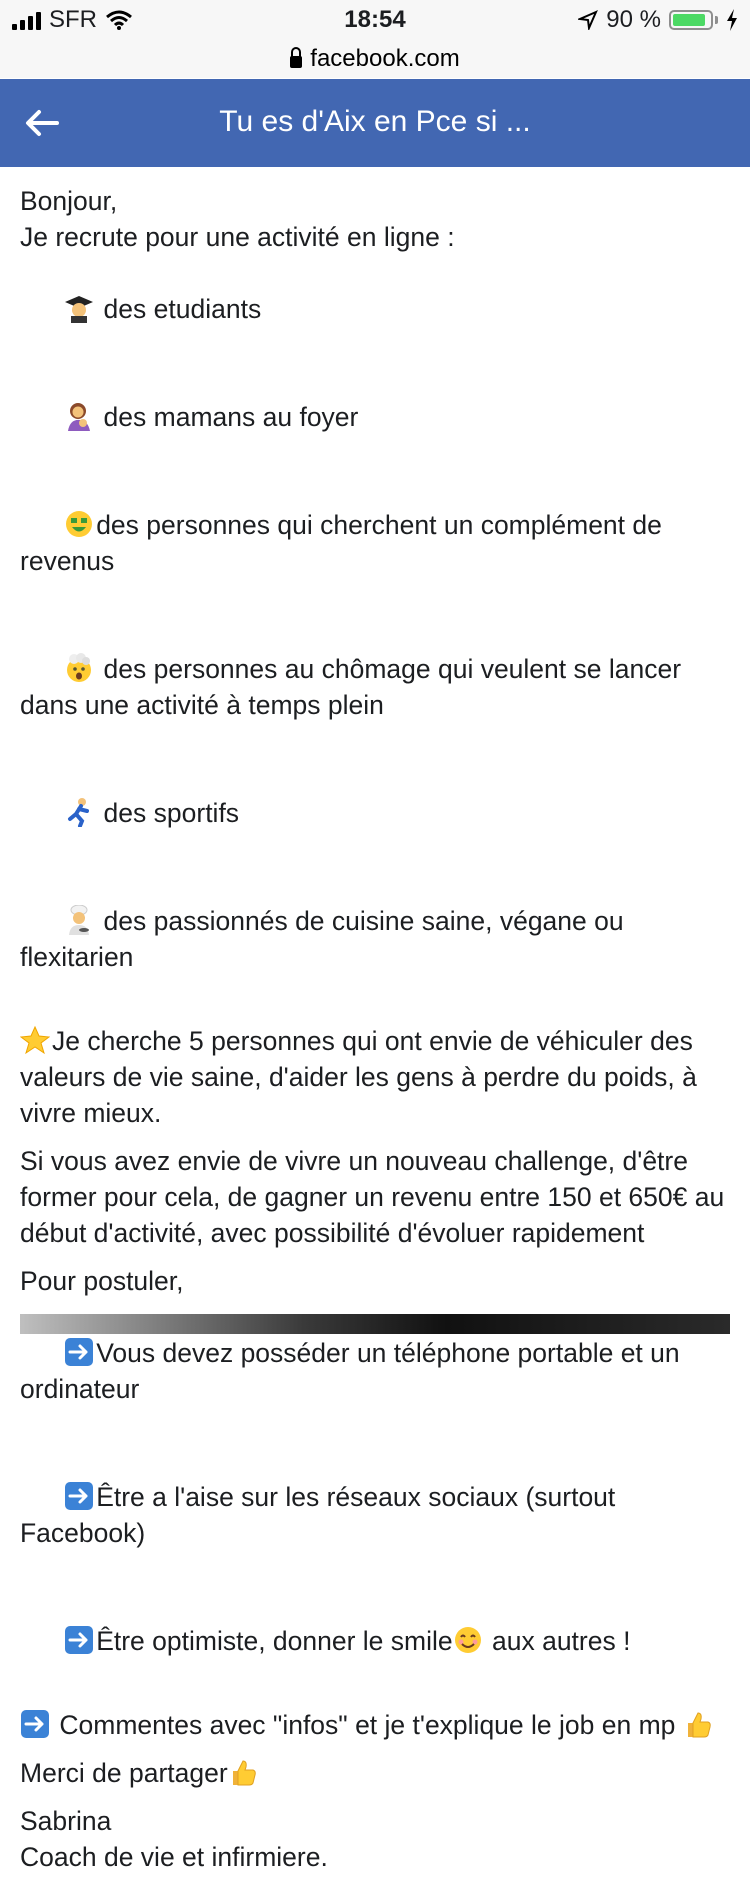  I want to click on star-emoji-icon, so click(35, 1040).